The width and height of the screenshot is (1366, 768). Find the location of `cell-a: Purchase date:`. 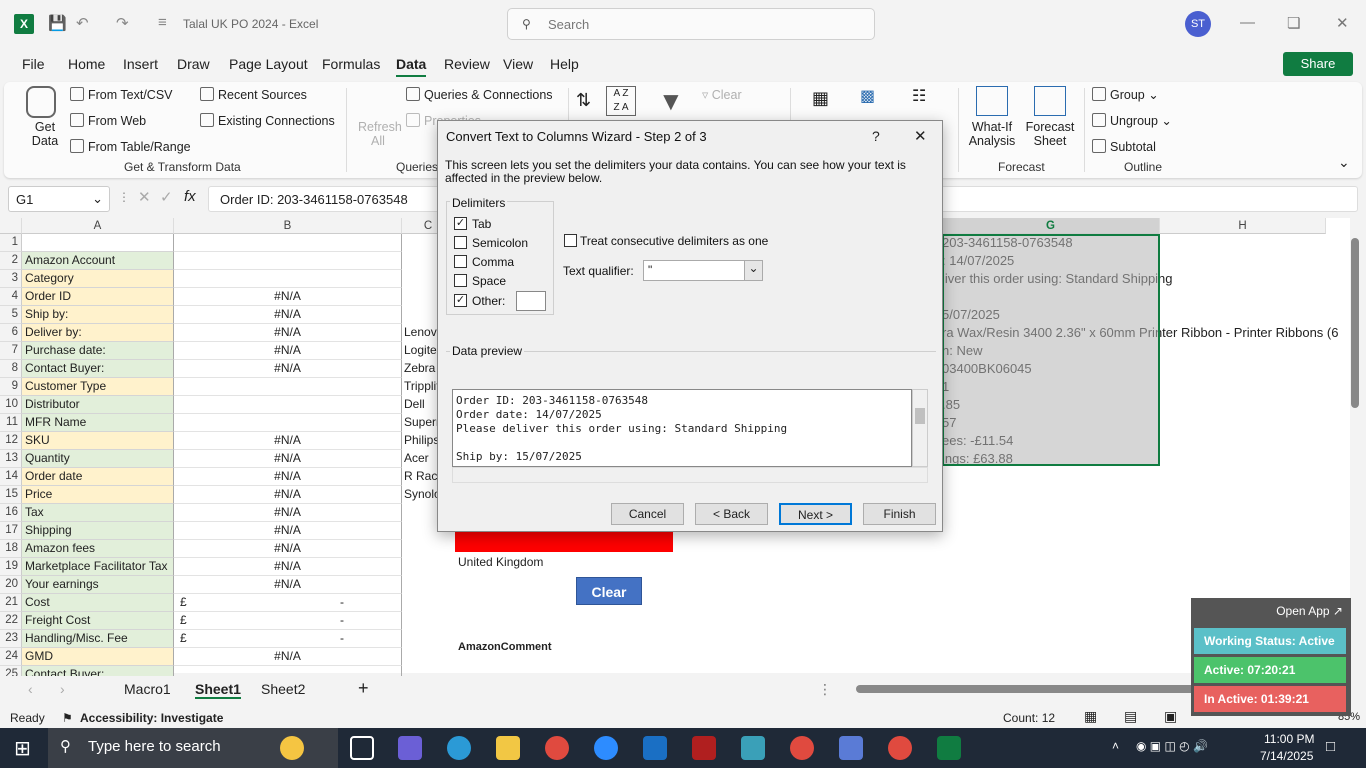

cell-a: Purchase date: is located at coordinates (98, 351).